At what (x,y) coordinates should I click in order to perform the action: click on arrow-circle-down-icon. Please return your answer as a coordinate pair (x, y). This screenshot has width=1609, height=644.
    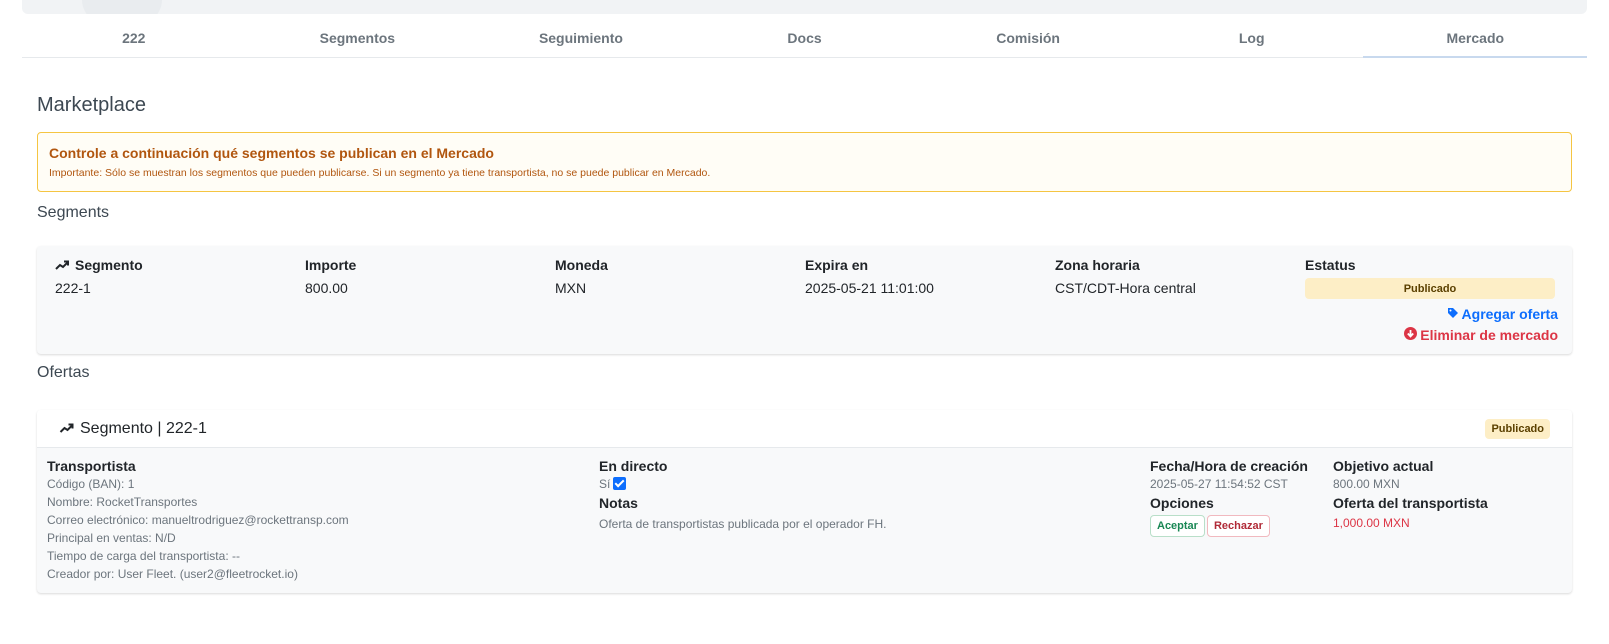
    Looking at the image, I should click on (1411, 335).